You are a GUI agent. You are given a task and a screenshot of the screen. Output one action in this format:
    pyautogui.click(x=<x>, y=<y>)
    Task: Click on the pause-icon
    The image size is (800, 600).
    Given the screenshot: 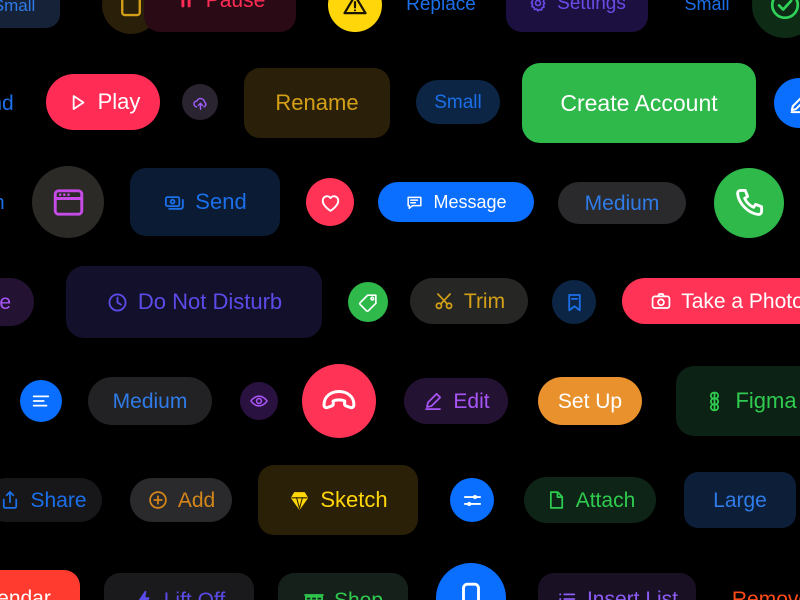 What is the action you would take?
    pyautogui.click(x=186, y=5)
    